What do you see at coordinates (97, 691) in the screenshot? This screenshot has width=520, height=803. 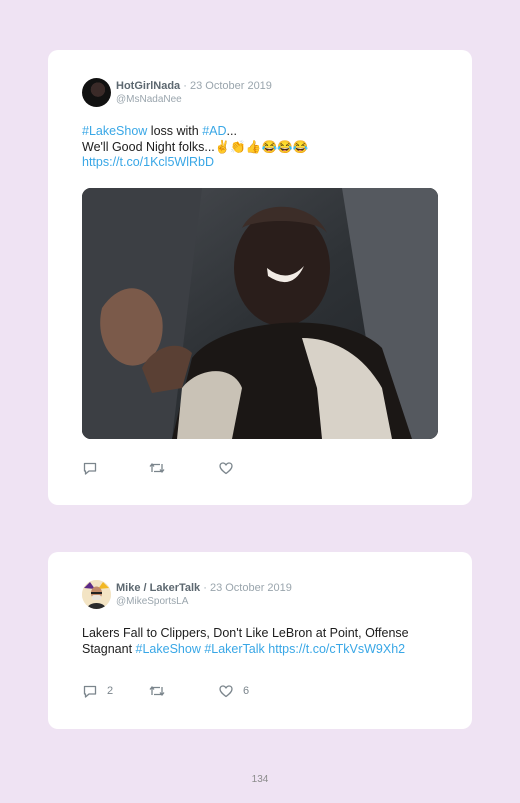 I see `reply-button: 2` at bounding box center [97, 691].